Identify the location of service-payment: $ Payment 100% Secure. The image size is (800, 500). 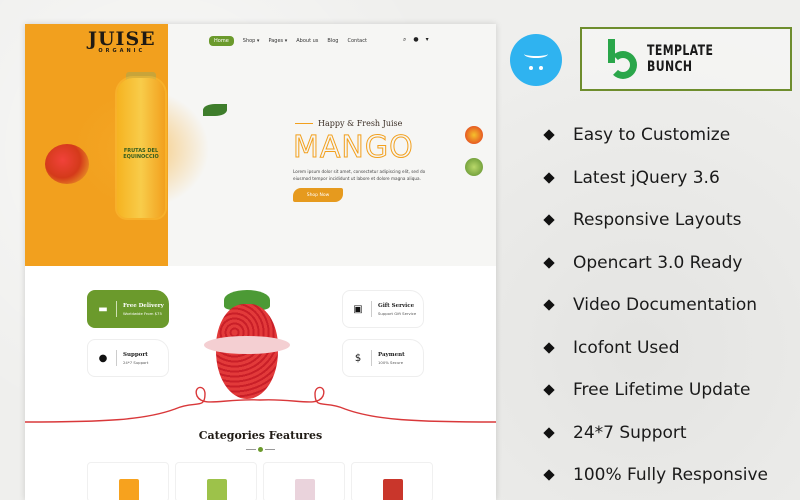
(383, 358).